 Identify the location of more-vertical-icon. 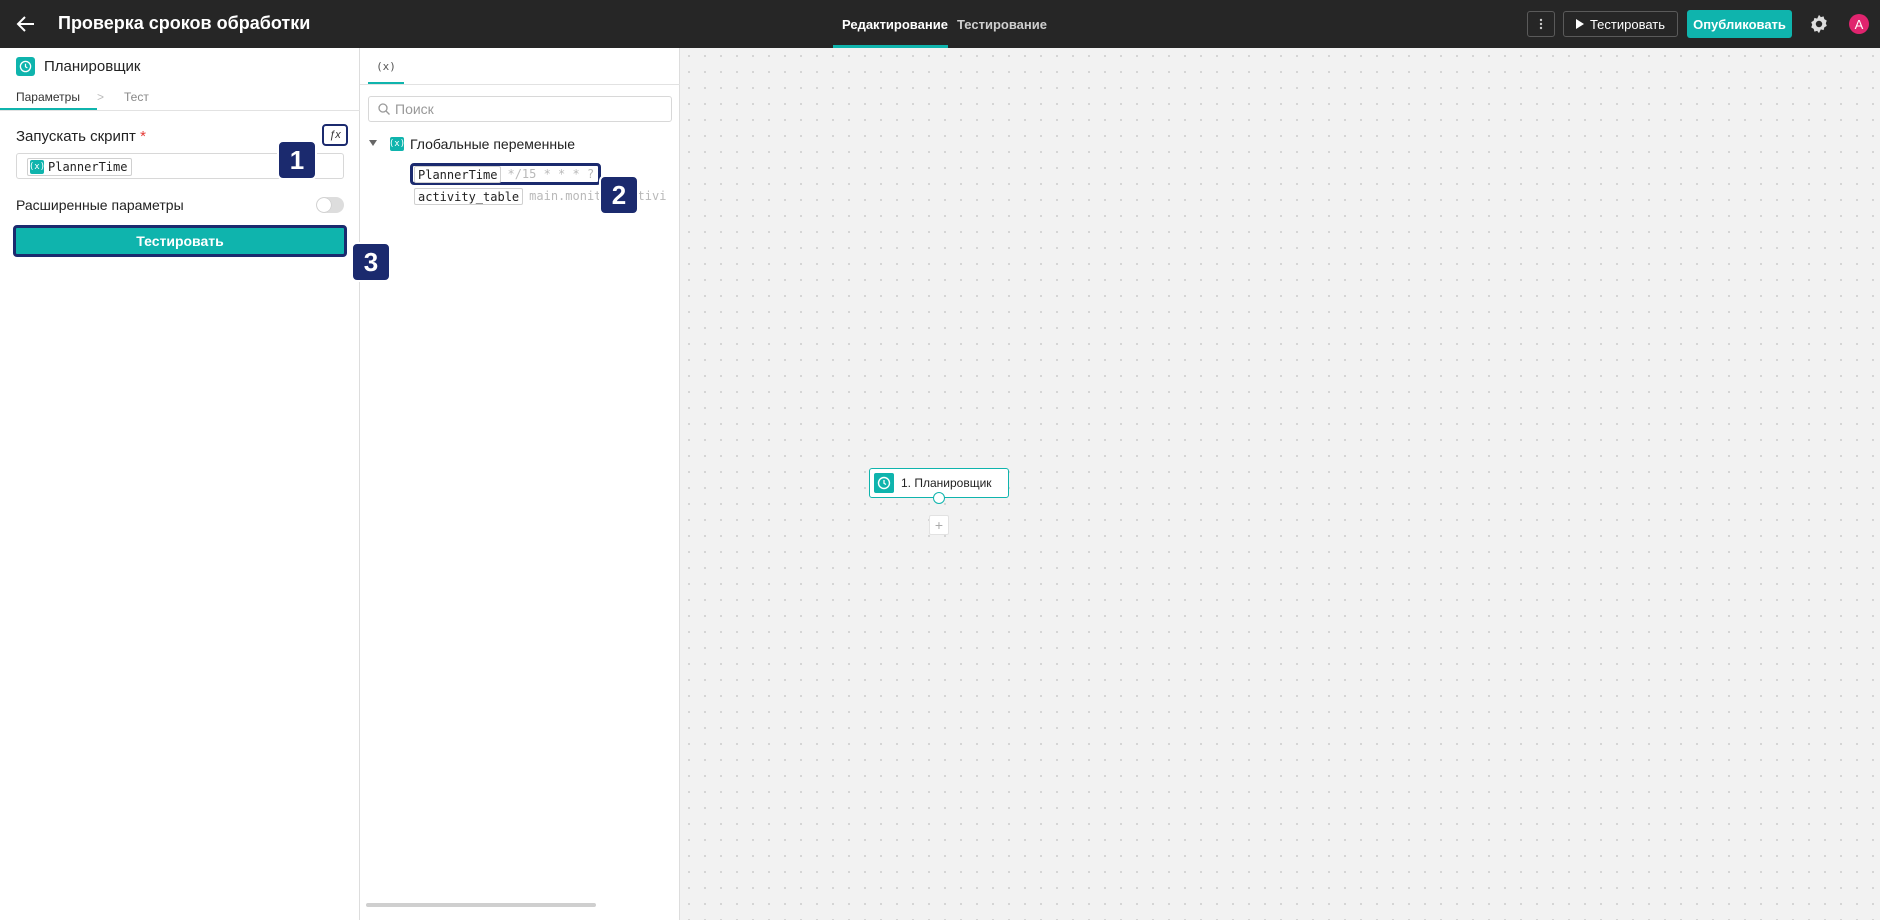
(1541, 24).